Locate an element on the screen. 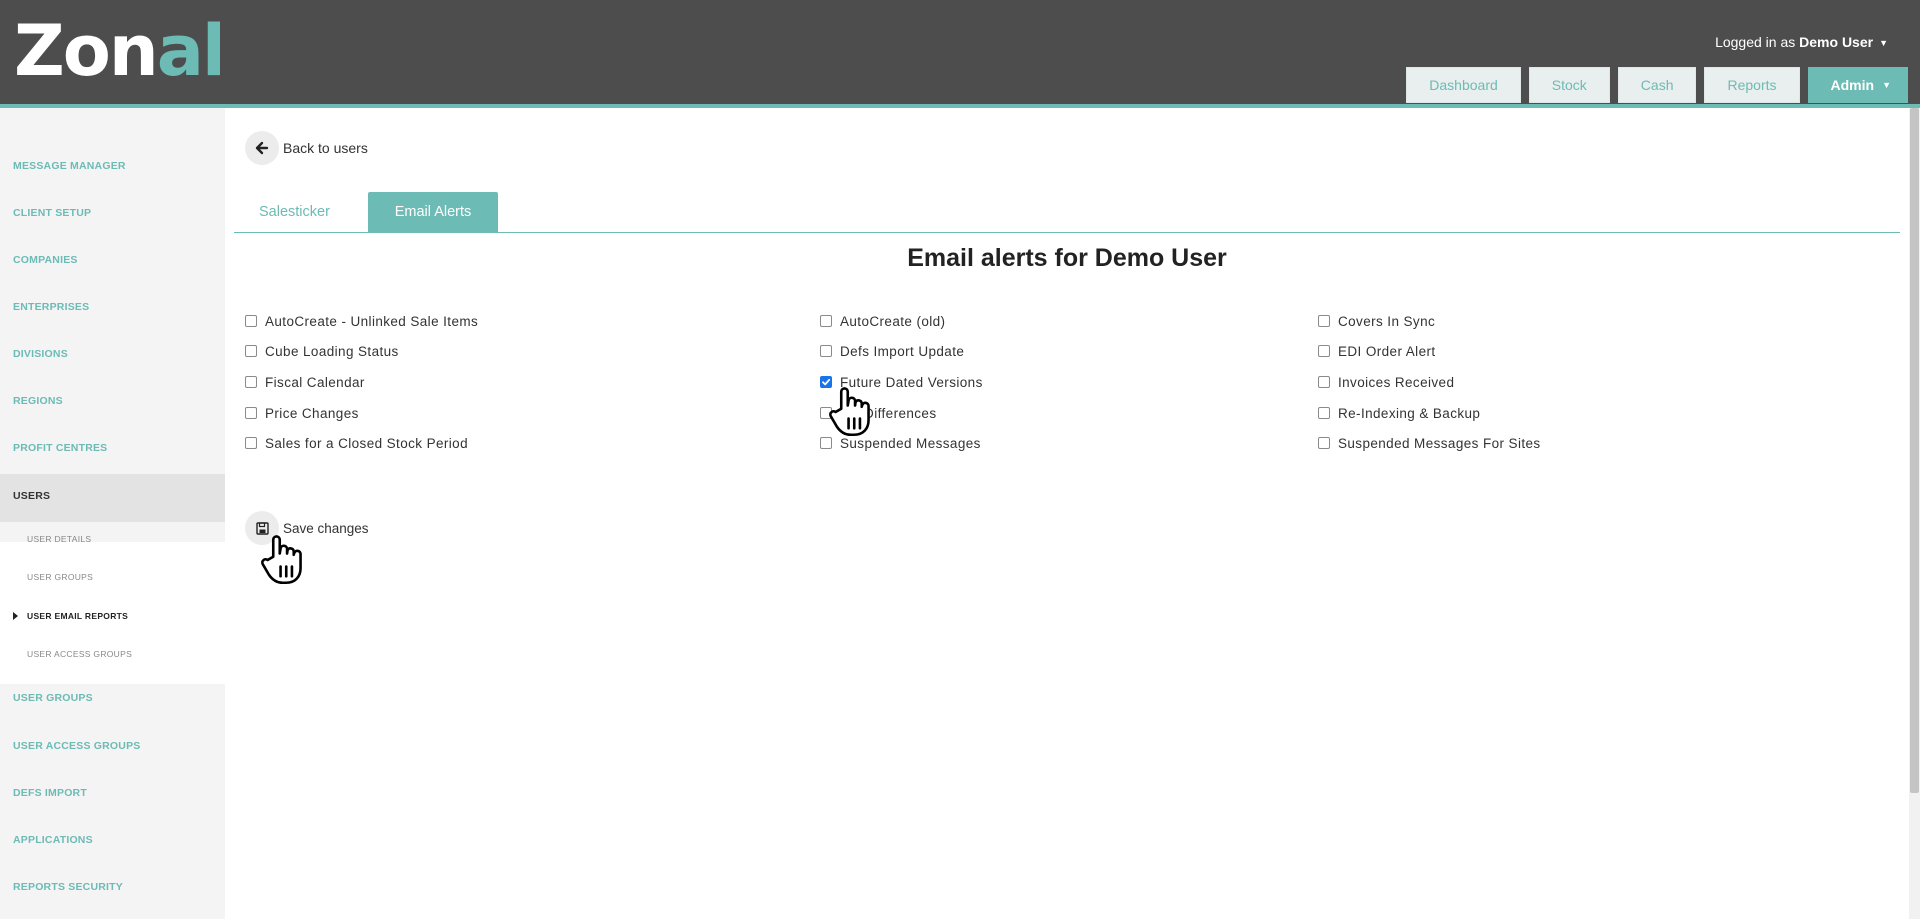  alert-option: Sales for a Closed Stock Period is located at coordinates (356, 443).